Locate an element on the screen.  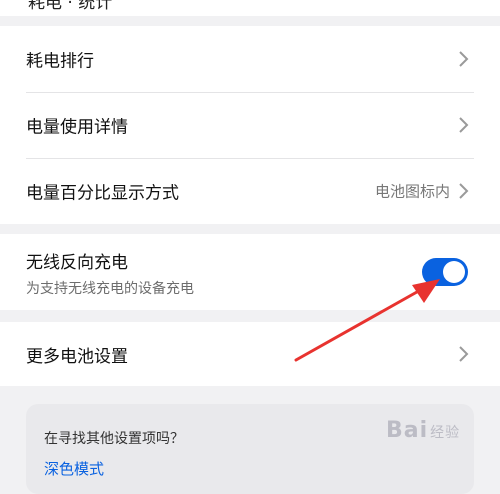
power-ranking-row: 耗电排行 is located at coordinates (250, 59).